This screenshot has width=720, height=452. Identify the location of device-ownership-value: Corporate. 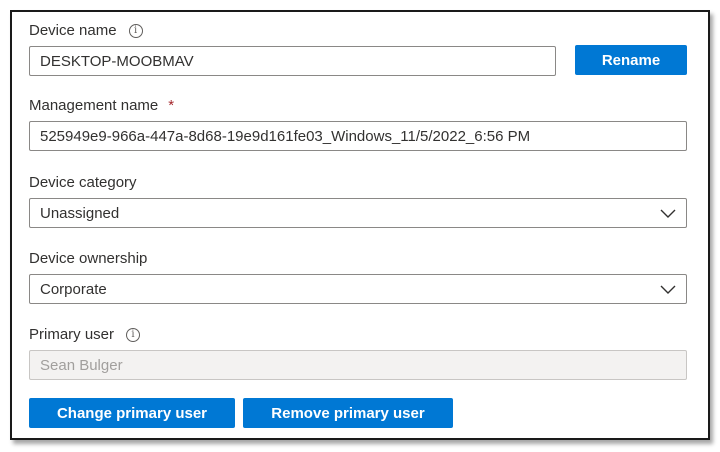
(73, 289).